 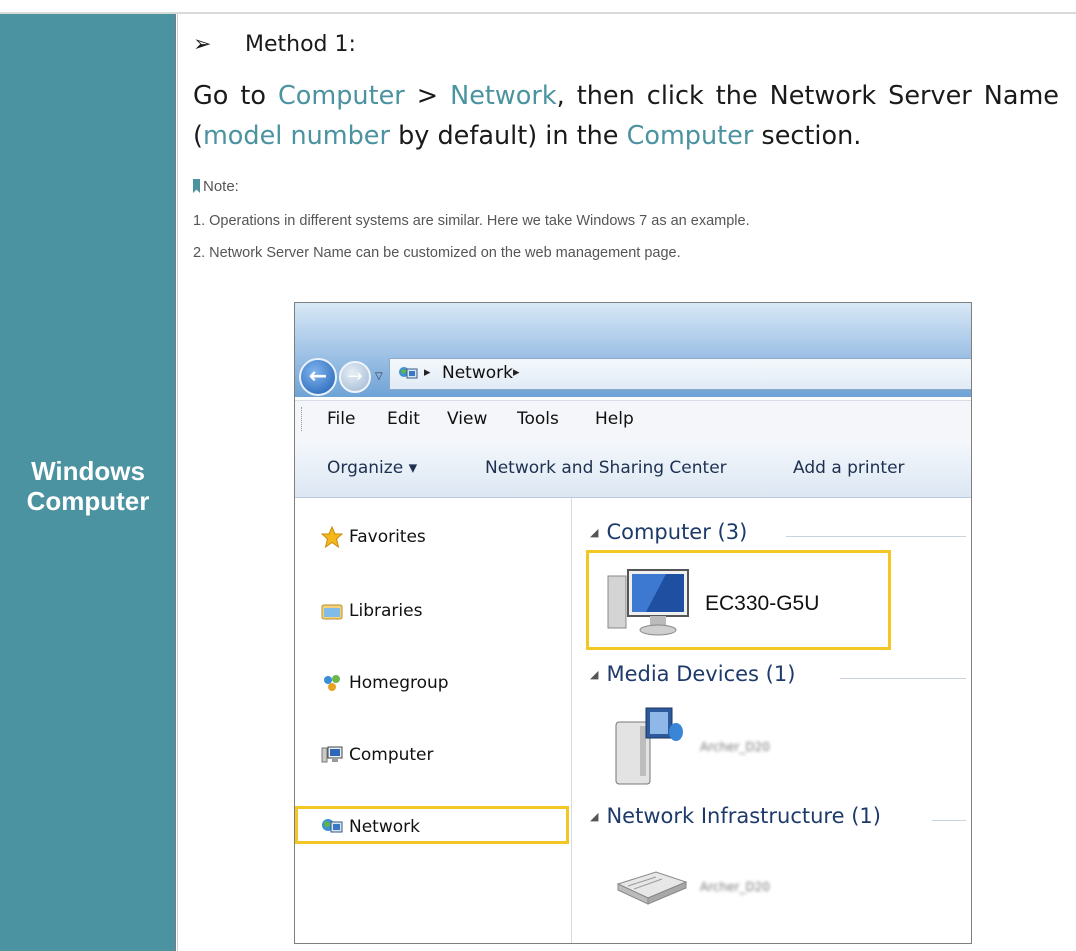 I want to click on group-header-infrastructure: ◢ Network Infrastructure (1), so click(x=735, y=816).